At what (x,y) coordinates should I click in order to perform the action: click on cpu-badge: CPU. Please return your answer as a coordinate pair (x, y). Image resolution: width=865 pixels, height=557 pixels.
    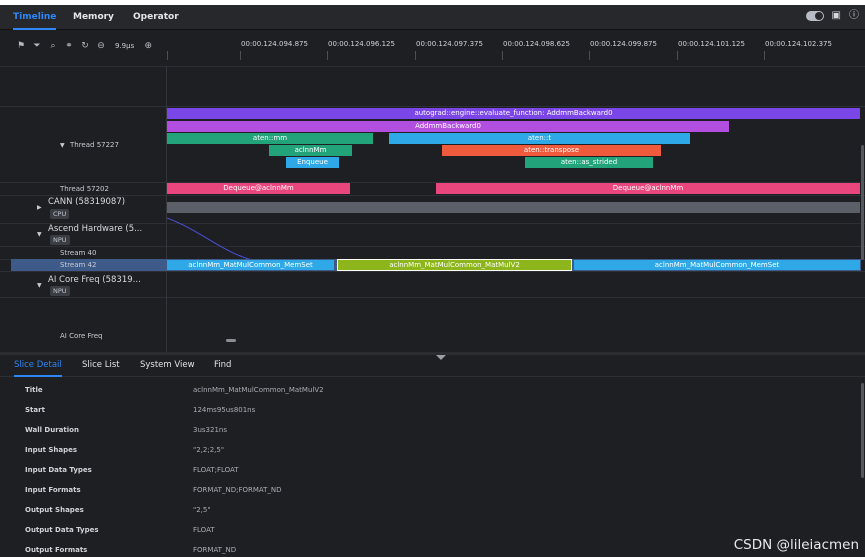
    Looking at the image, I should click on (60, 214).